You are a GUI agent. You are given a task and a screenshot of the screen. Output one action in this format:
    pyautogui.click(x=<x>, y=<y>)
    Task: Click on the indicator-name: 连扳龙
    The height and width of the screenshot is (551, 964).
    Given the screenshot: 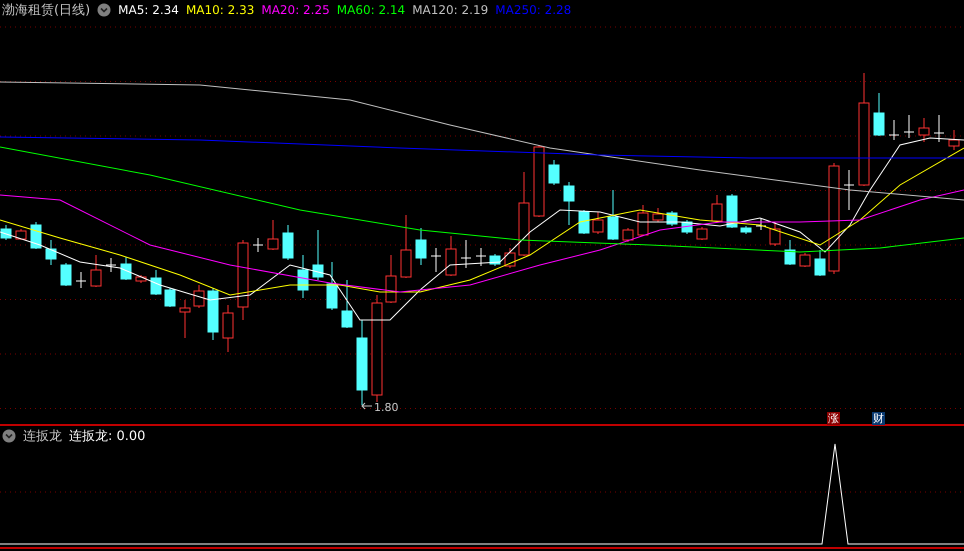 What is the action you would take?
    pyautogui.click(x=42, y=436)
    